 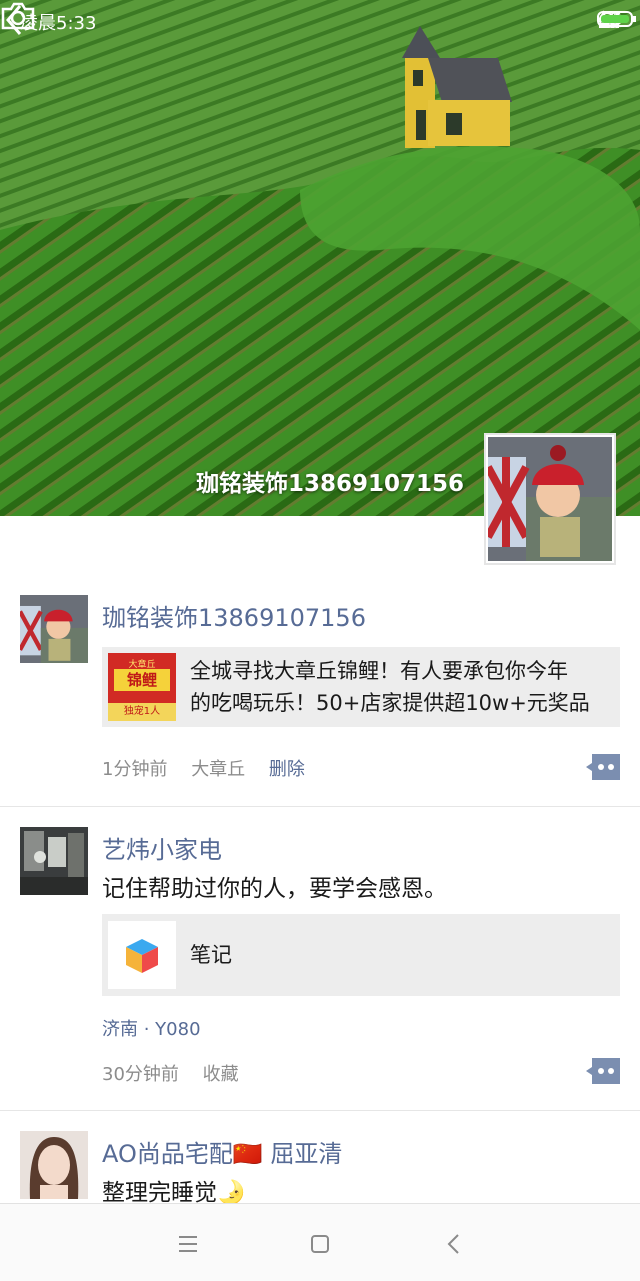 I want to click on post-author: AO尚品宅配🇨🇳 屈亚清, so click(x=222, y=1151).